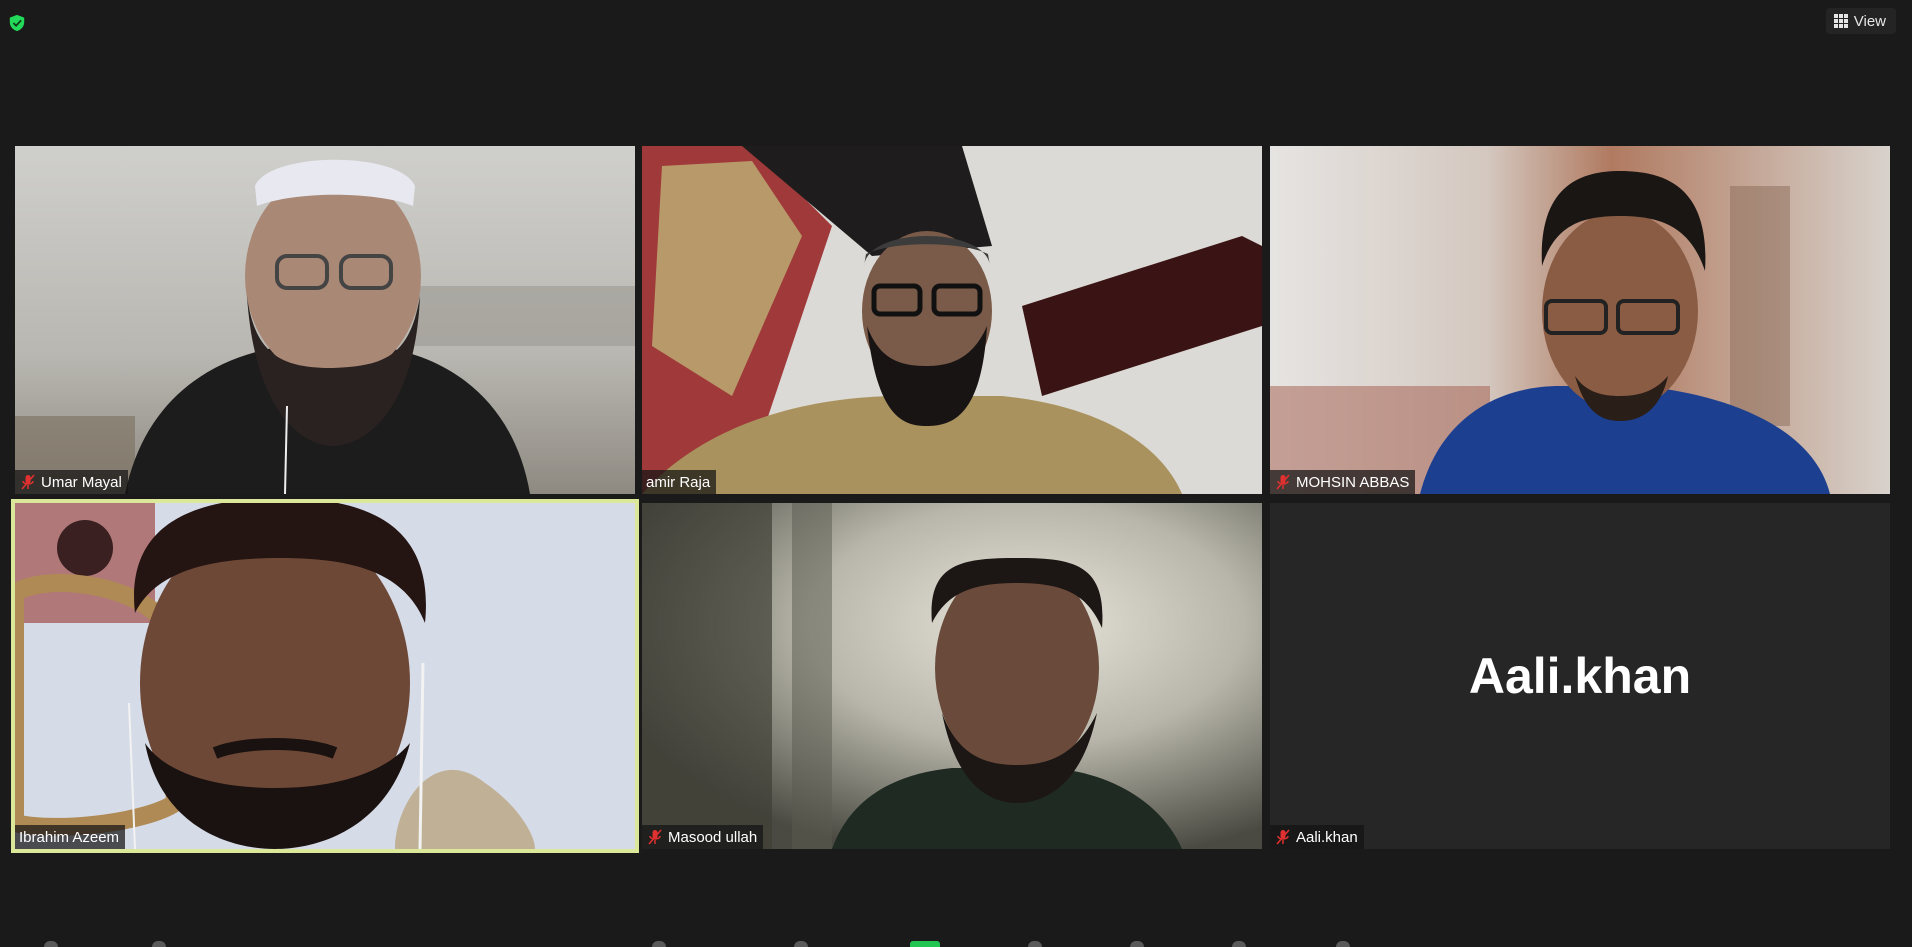 The image size is (1912, 947). What do you see at coordinates (956, 942) in the screenshot?
I see `meeting-toolbar` at bounding box center [956, 942].